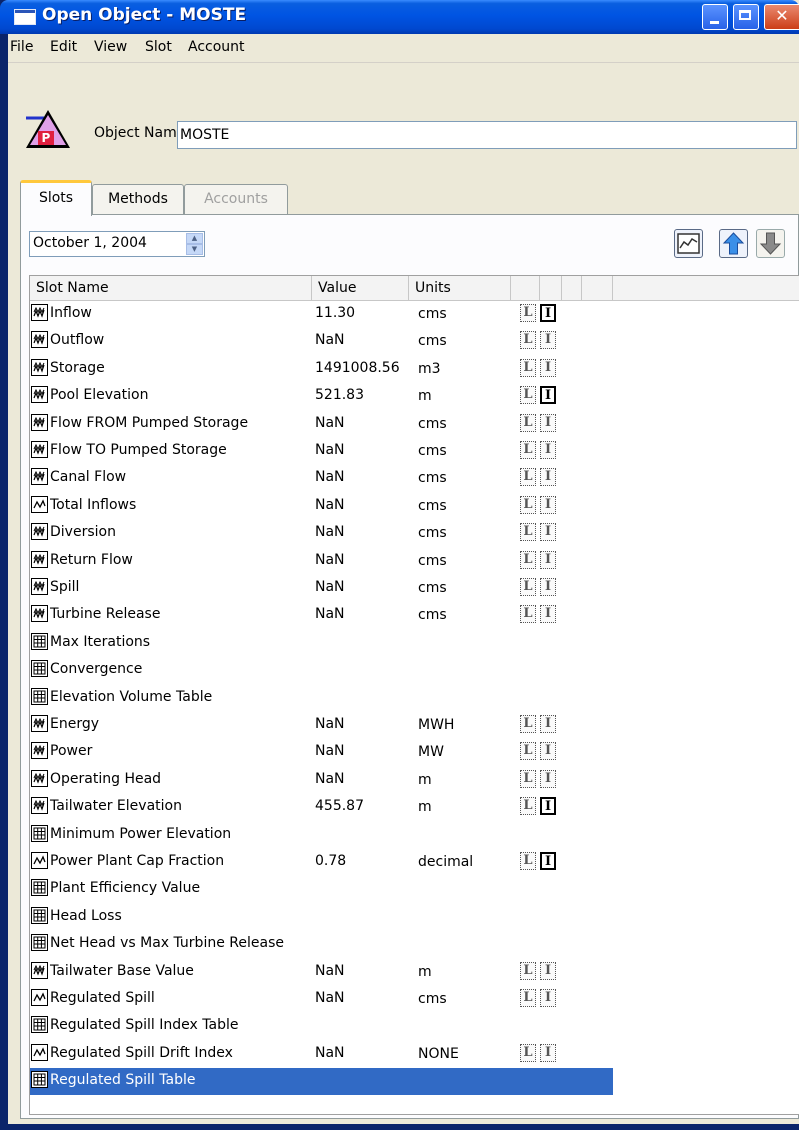 The height and width of the screenshot is (1130, 799). I want to click on date-spinner: ▲ ▼, so click(194, 244).